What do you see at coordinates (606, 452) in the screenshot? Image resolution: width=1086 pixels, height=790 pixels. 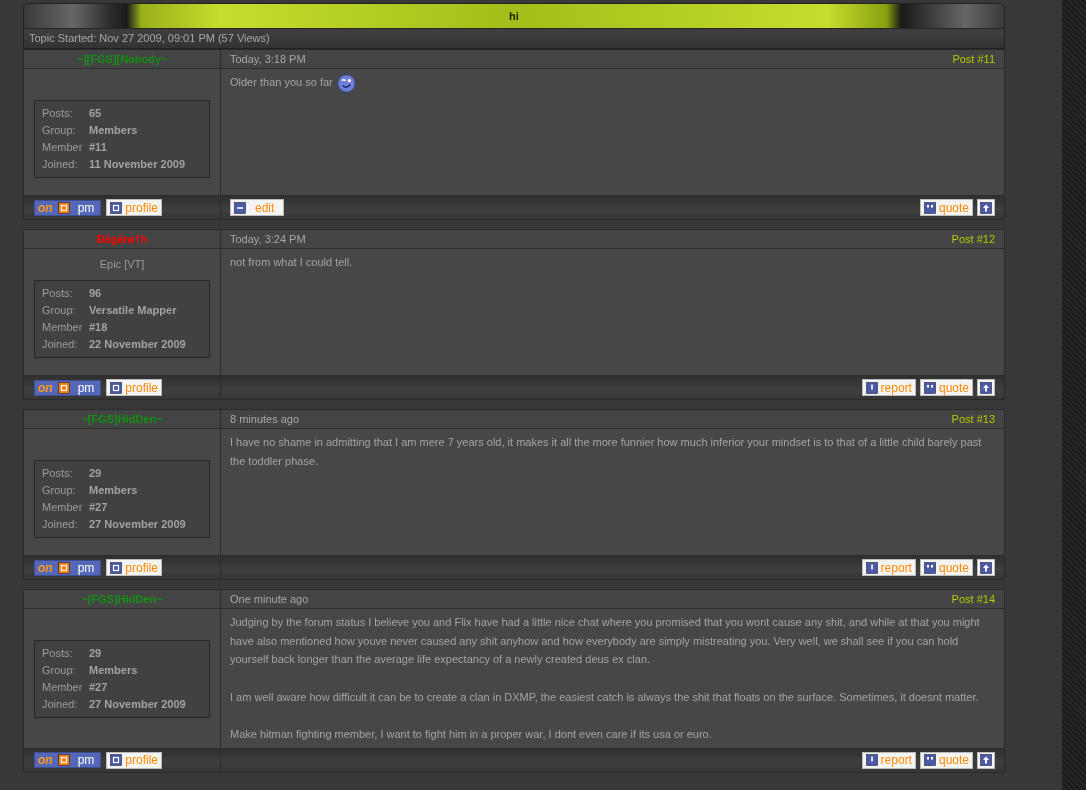 I see `post-text: I have no shame in admitting that I am mere 7 years old, it makes it all the more funnier how much inferior your mindset is to that of a little child barely past the toddler phase.` at bounding box center [606, 452].